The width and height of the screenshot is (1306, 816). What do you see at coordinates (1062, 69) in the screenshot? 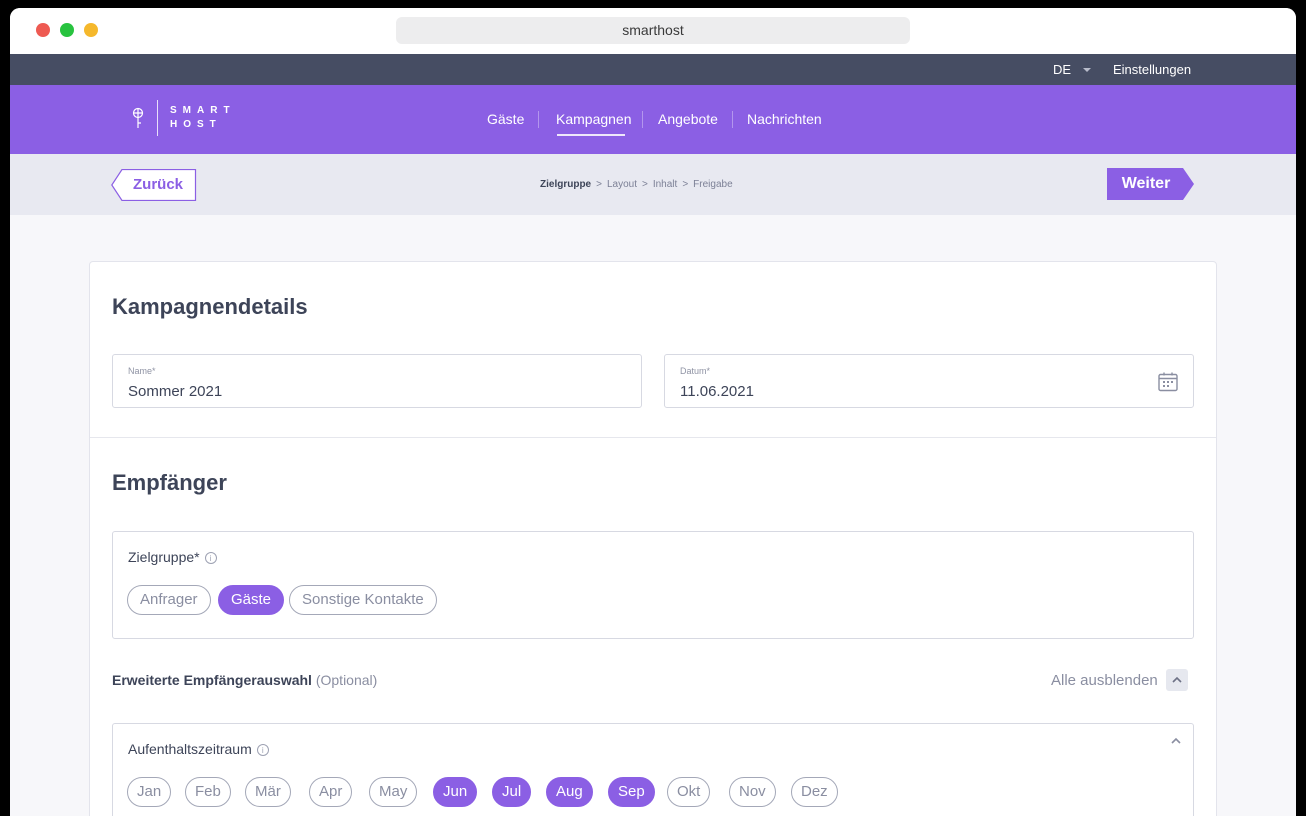
I see `language-selector: DE` at bounding box center [1062, 69].